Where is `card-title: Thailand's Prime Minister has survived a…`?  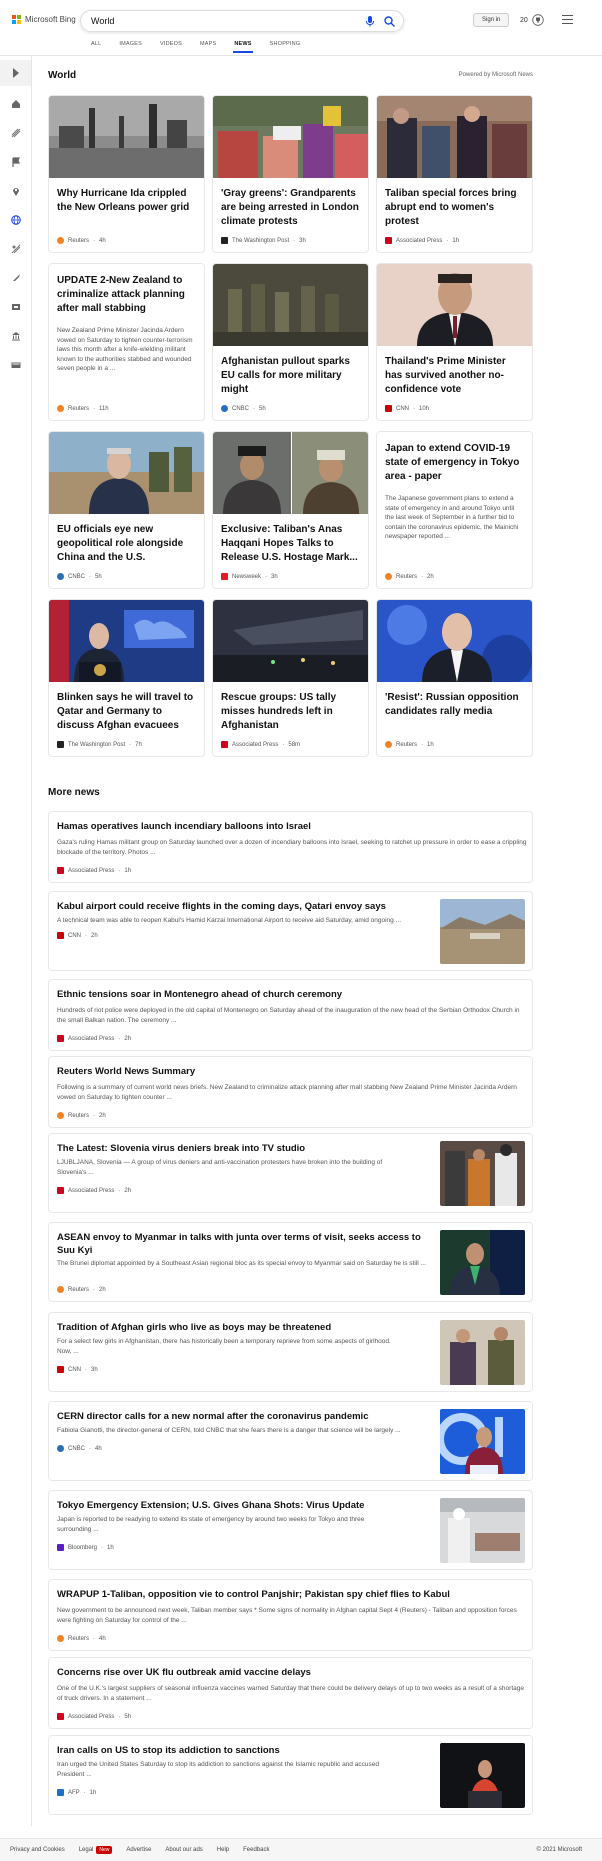 card-title: Thailand's Prime Minister has survived a… is located at coordinates (455, 376).